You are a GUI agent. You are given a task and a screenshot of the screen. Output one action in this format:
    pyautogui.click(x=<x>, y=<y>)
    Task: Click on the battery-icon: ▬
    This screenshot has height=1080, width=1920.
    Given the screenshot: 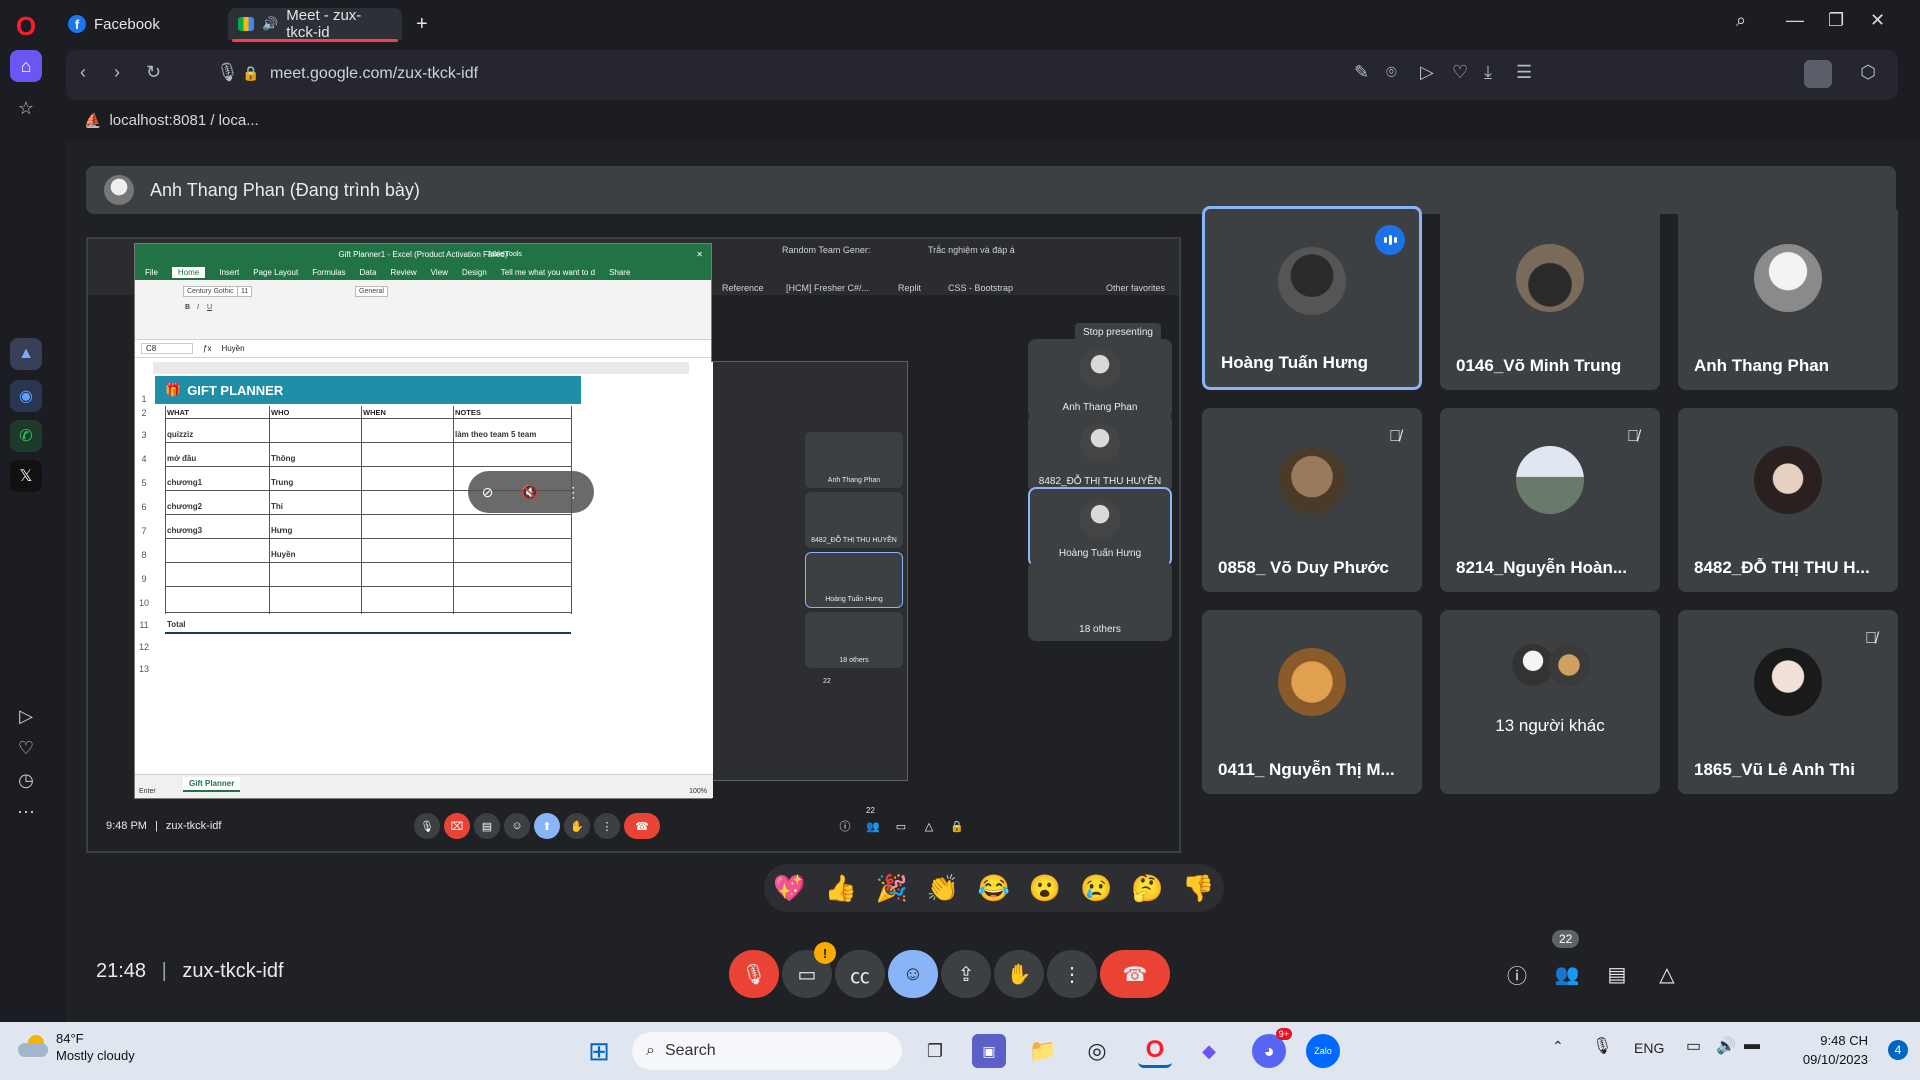 What is the action you would take?
    pyautogui.click(x=1752, y=1045)
    